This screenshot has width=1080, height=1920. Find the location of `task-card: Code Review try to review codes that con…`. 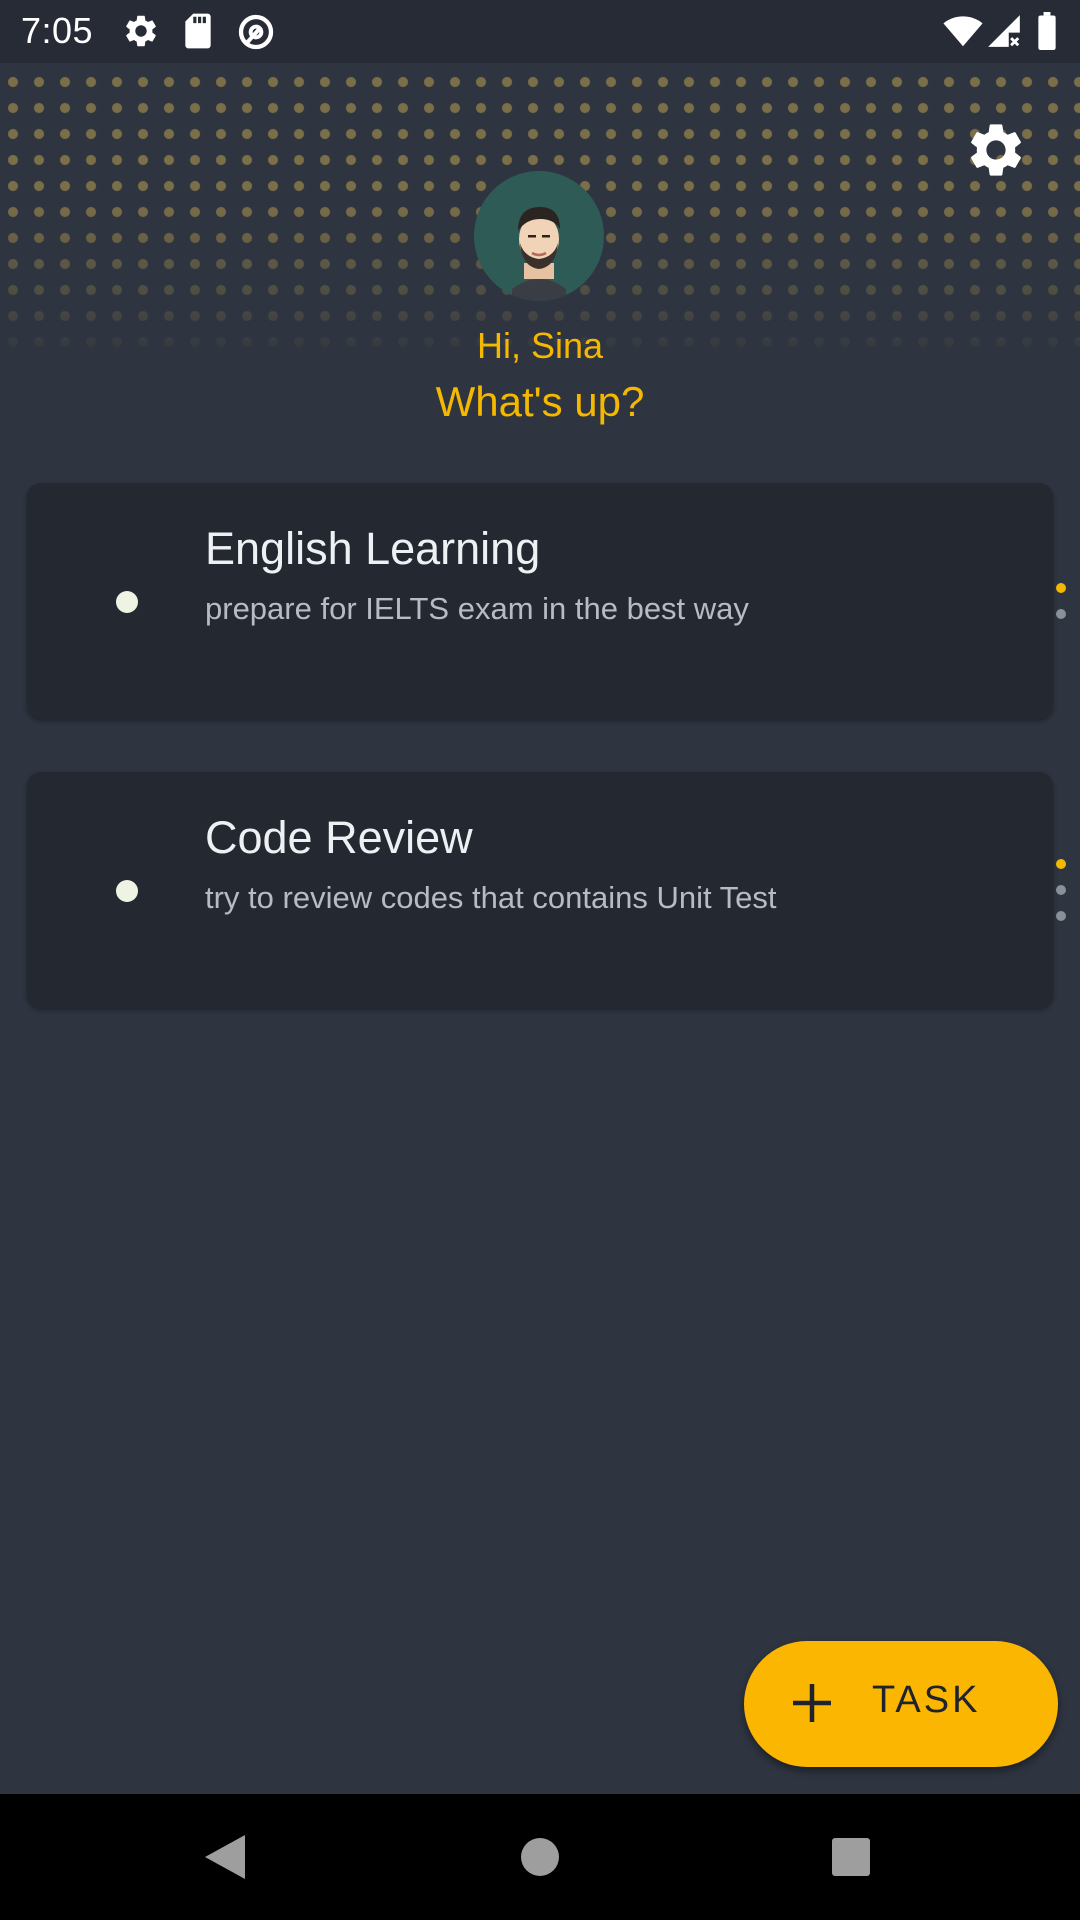

task-card: Code Review try to review codes that con… is located at coordinates (546, 890).